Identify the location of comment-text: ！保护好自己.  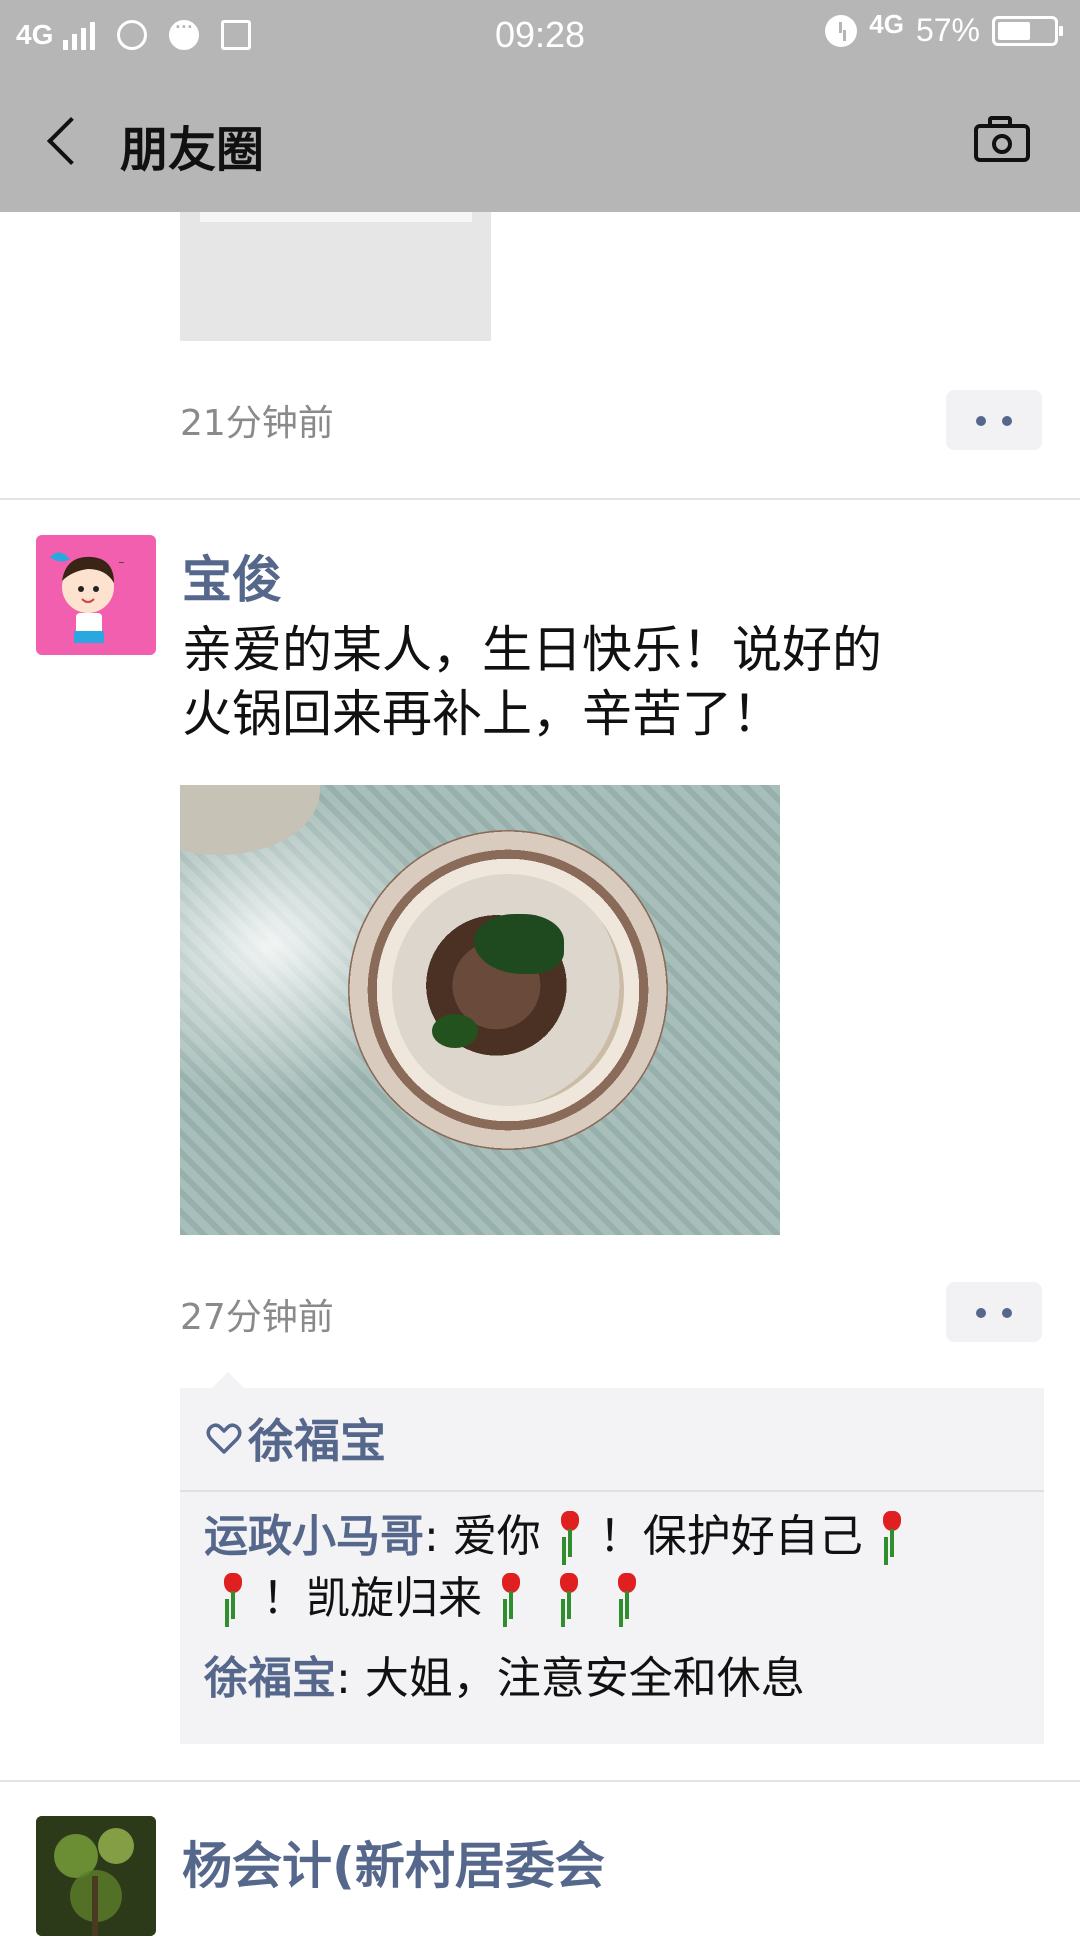
(730, 1536).